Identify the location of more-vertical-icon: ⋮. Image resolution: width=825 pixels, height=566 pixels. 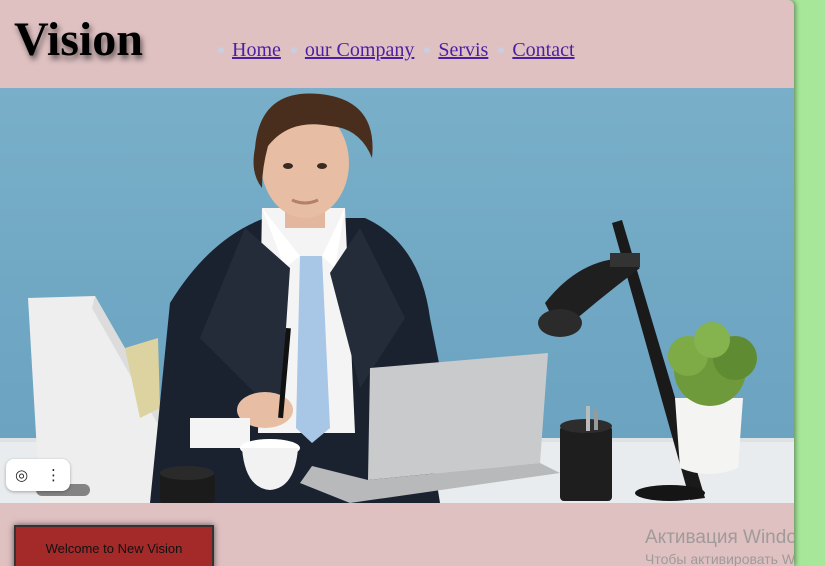
(53, 475).